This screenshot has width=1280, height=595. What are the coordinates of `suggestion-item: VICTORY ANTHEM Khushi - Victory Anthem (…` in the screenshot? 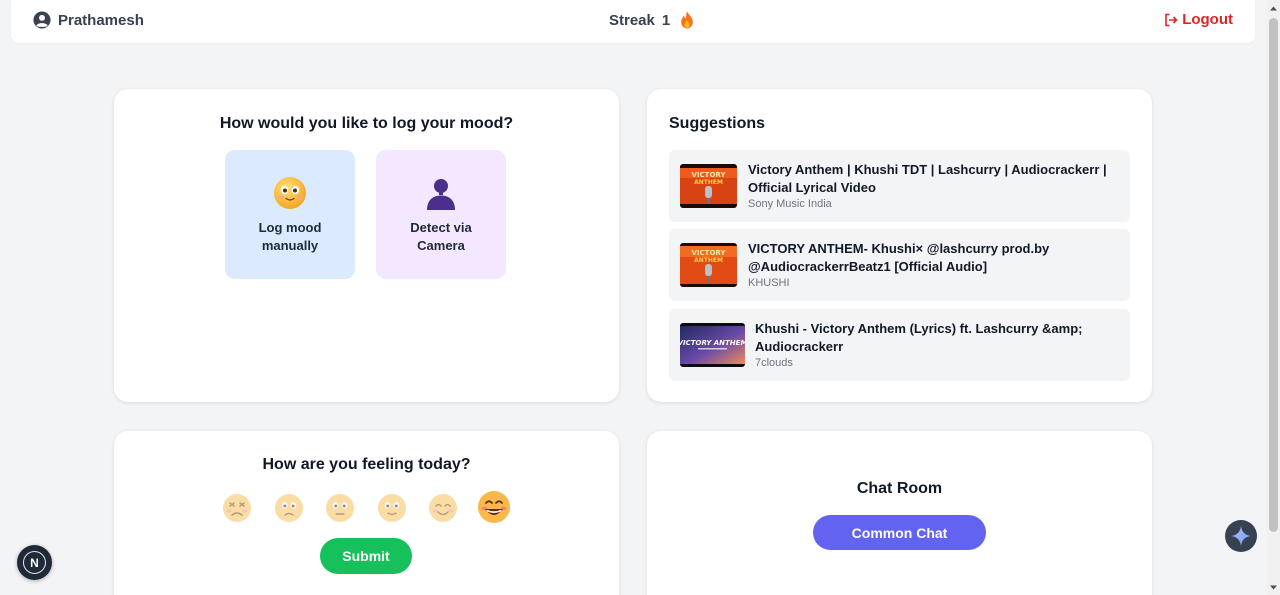 It's located at (899, 345).